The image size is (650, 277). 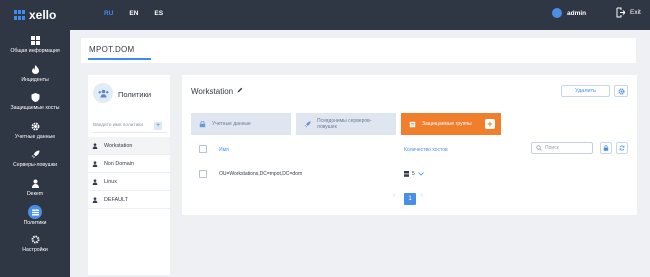 I want to click on dashboard-icon, so click(x=35, y=40).